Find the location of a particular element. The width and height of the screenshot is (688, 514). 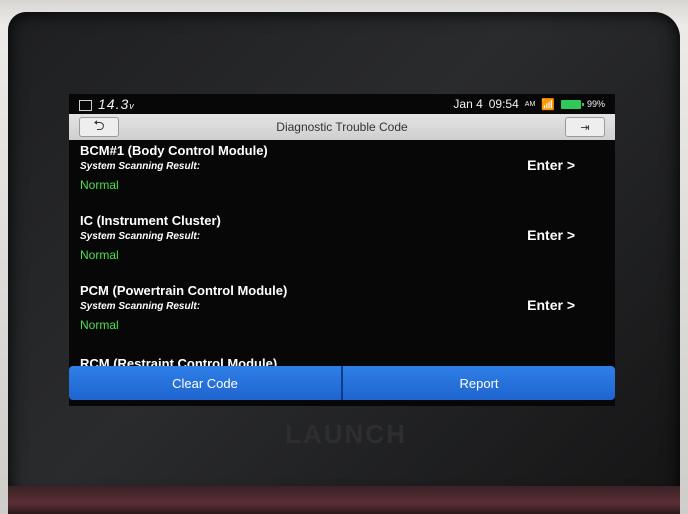

back-arrow-icon: ⮌ is located at coordinates (99, 125).